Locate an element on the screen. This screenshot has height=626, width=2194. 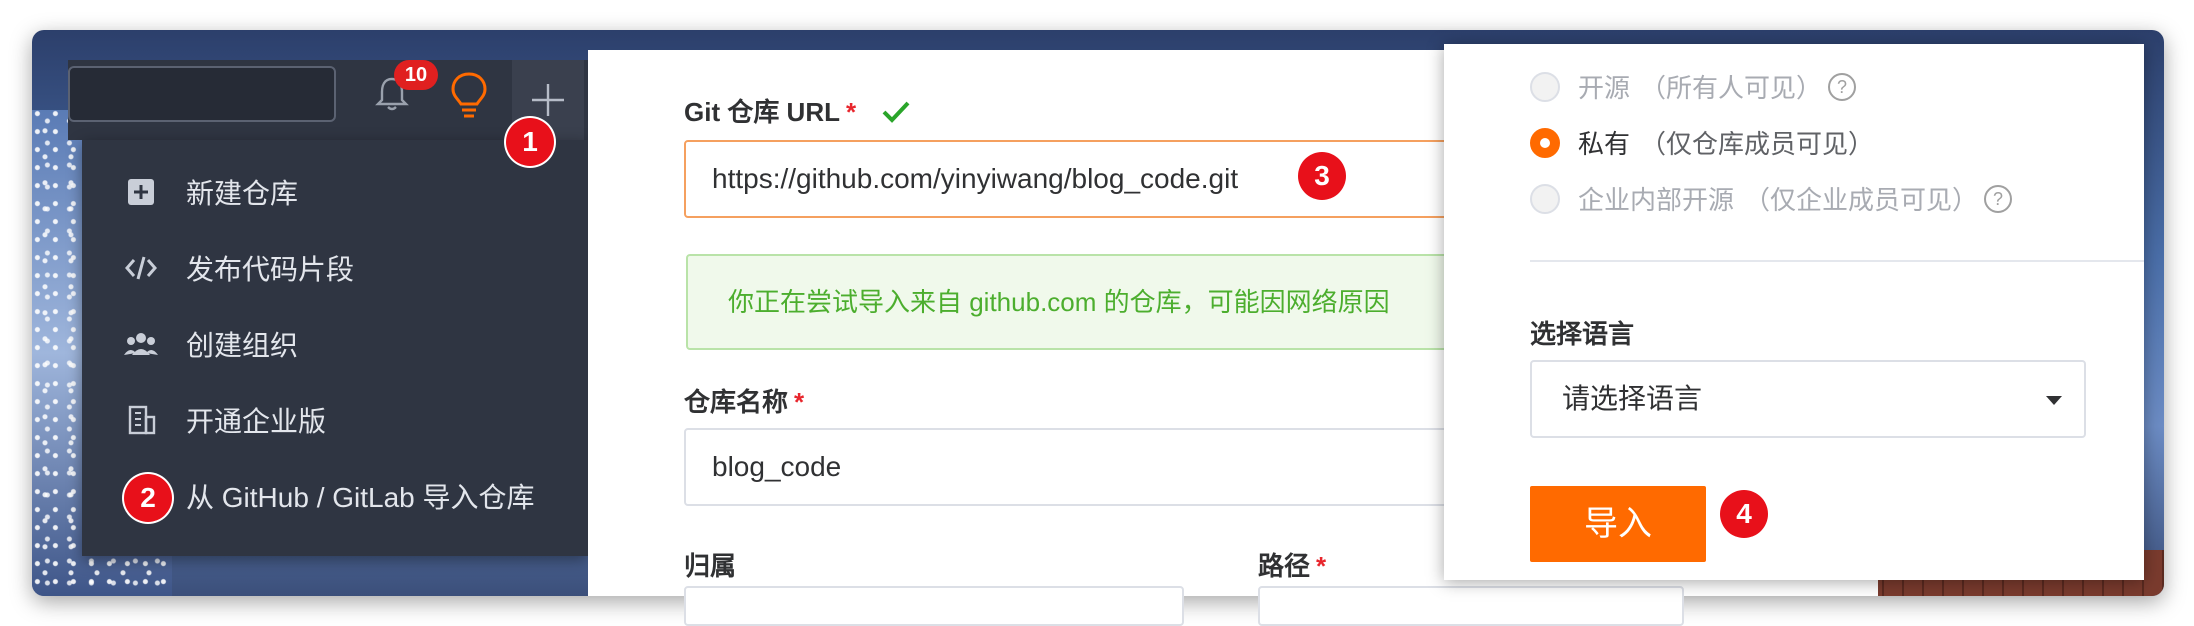
language-select-value: 请选择语言 is located at coordinates (1632, 398).